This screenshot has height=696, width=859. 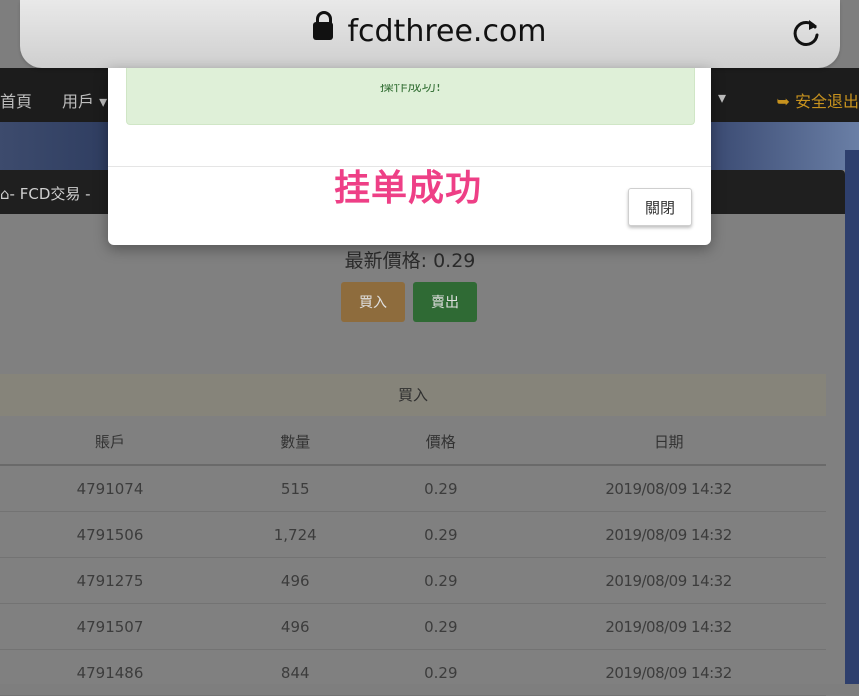 What do you see at coordinates (413, 395) in the screenshot?
I see `buy-section-title: 買入` at bounding box center [413, 395].